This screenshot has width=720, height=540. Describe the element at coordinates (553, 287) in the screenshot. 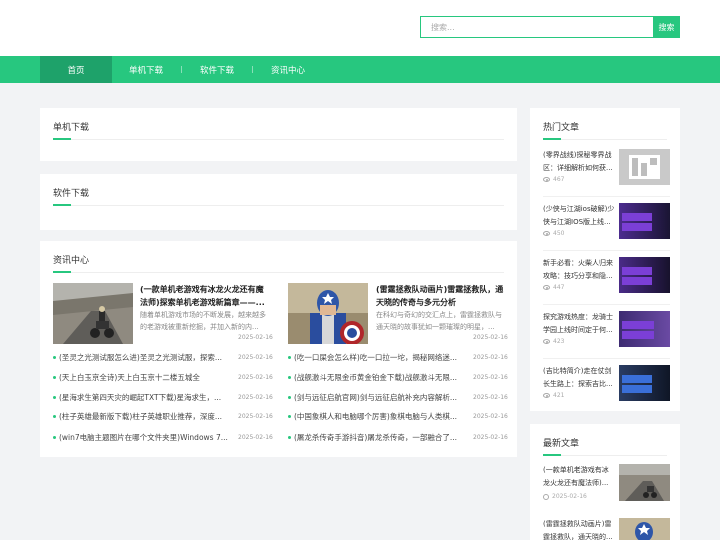

I see `view-count: 447` at that location.